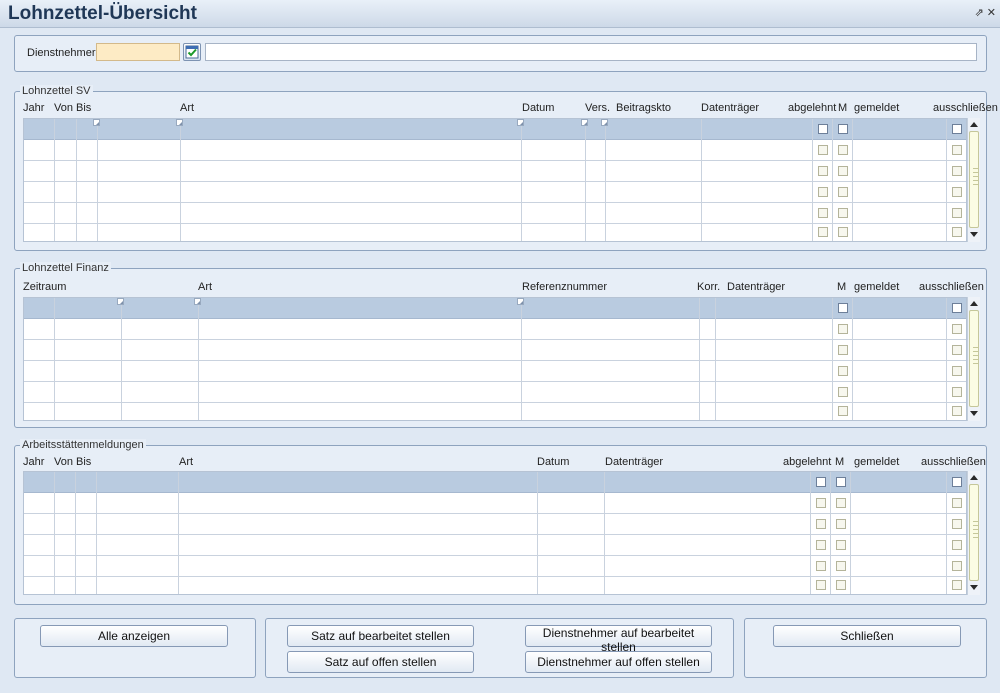 This screenshot has height=693, width=1000. Describe the element at coordinates (134, 636) in the screenshot. I see `show-all-button: Alle anzeigen` at that location.